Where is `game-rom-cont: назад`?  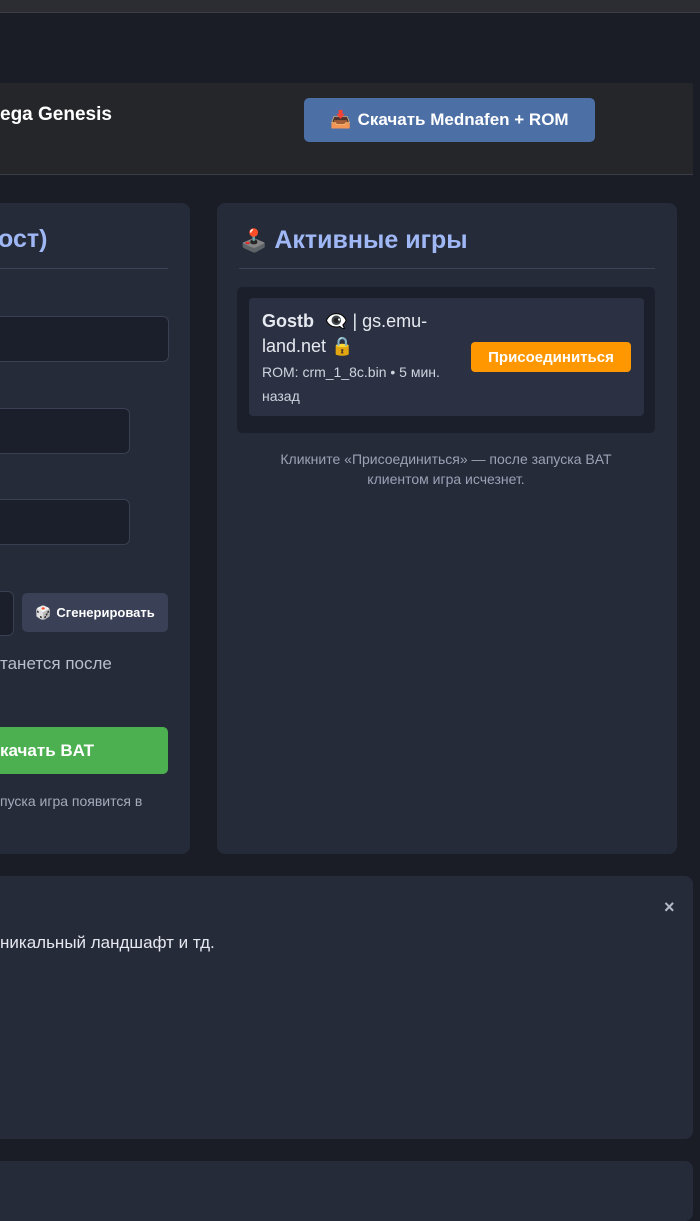
game-rom-cont: назад is located at coordinates (281, 396).